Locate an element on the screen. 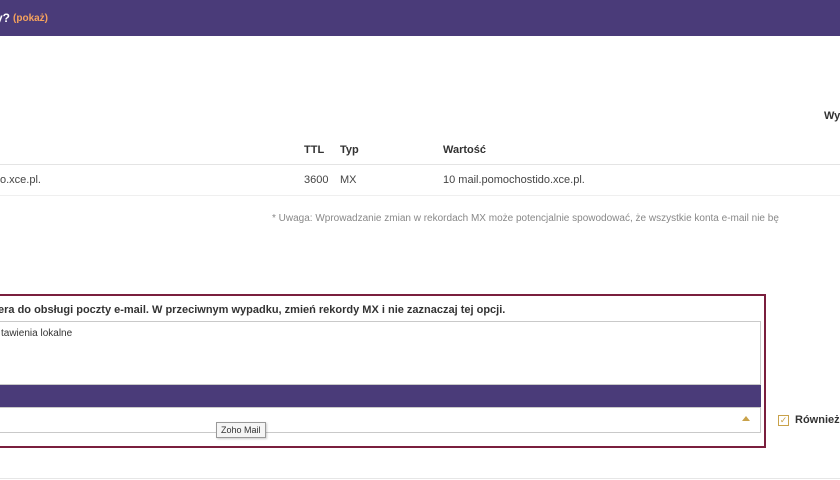 This screenshot has width=840, height=480. also-checkbox: ✓ is located at coordinates (783, 420).